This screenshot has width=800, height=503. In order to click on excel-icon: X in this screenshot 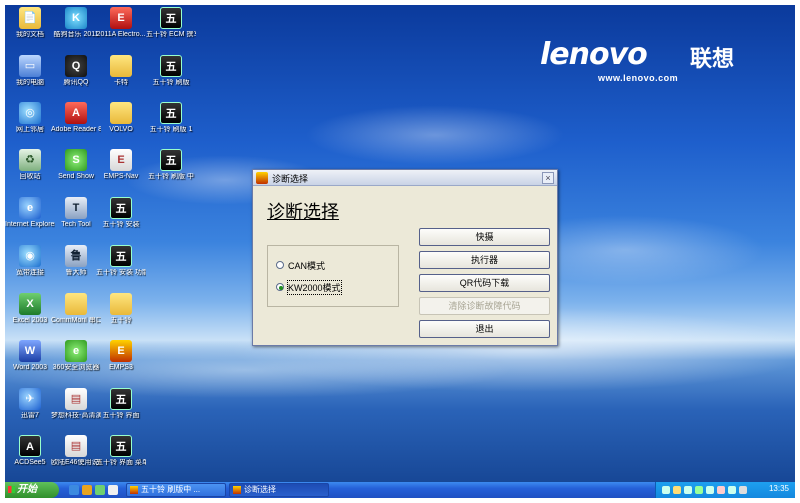, I will do `click(30, 304)`.